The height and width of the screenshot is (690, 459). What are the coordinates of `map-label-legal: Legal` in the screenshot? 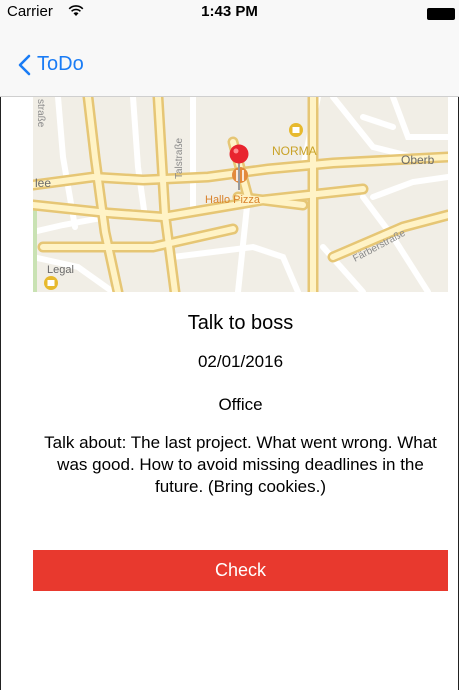 It's located at (60, 270).